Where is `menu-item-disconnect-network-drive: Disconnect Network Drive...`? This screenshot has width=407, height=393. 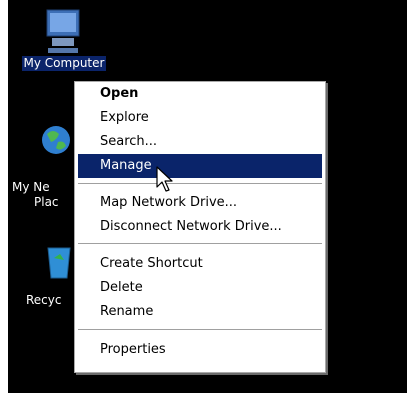
menu-item-disconnect-network-drive: Disconnect Network Drive... is located at coordinates (200, 227).